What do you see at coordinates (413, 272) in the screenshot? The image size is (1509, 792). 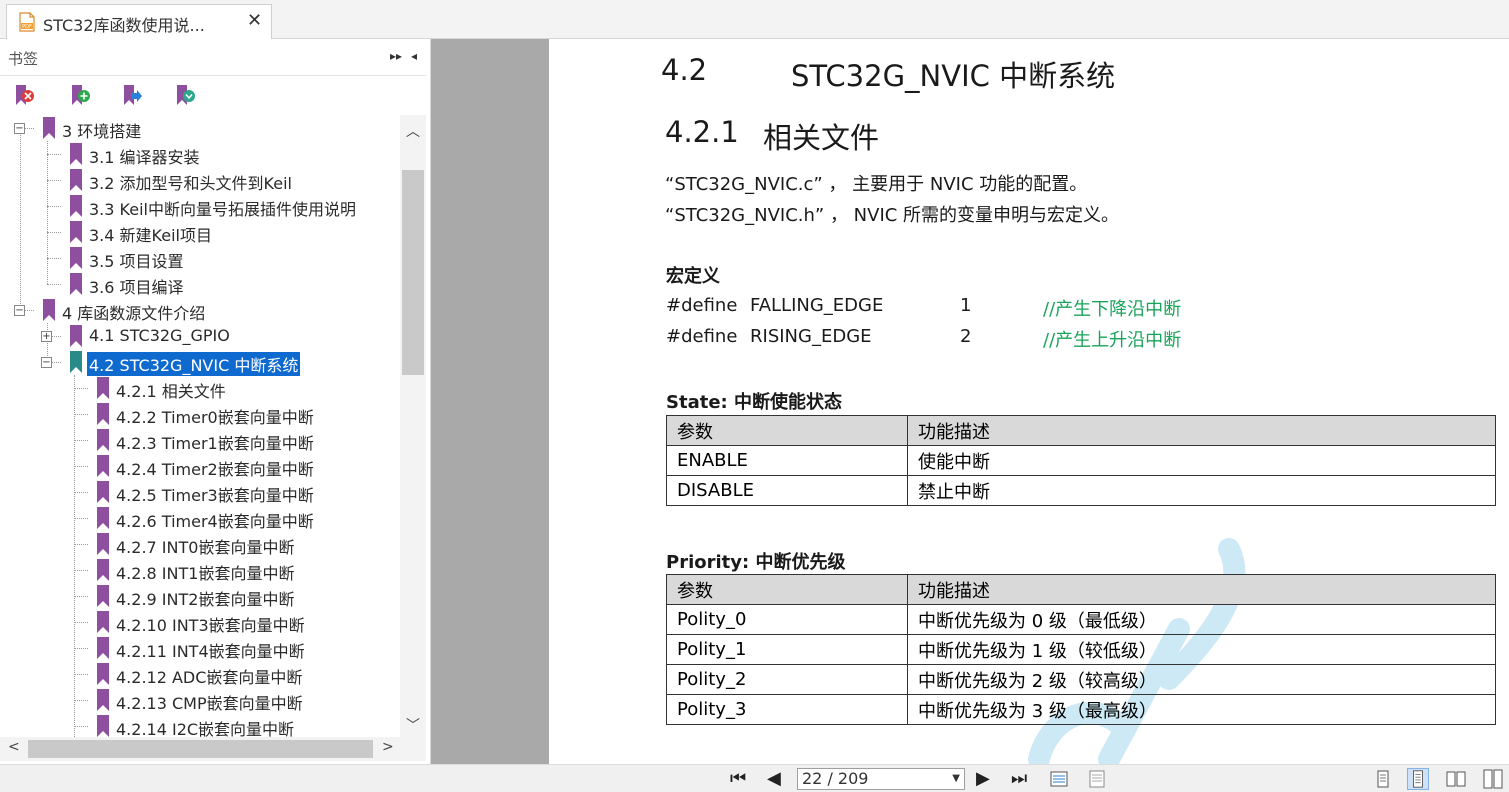 I see `scroll-thumb` at bounding box center [413, 272].